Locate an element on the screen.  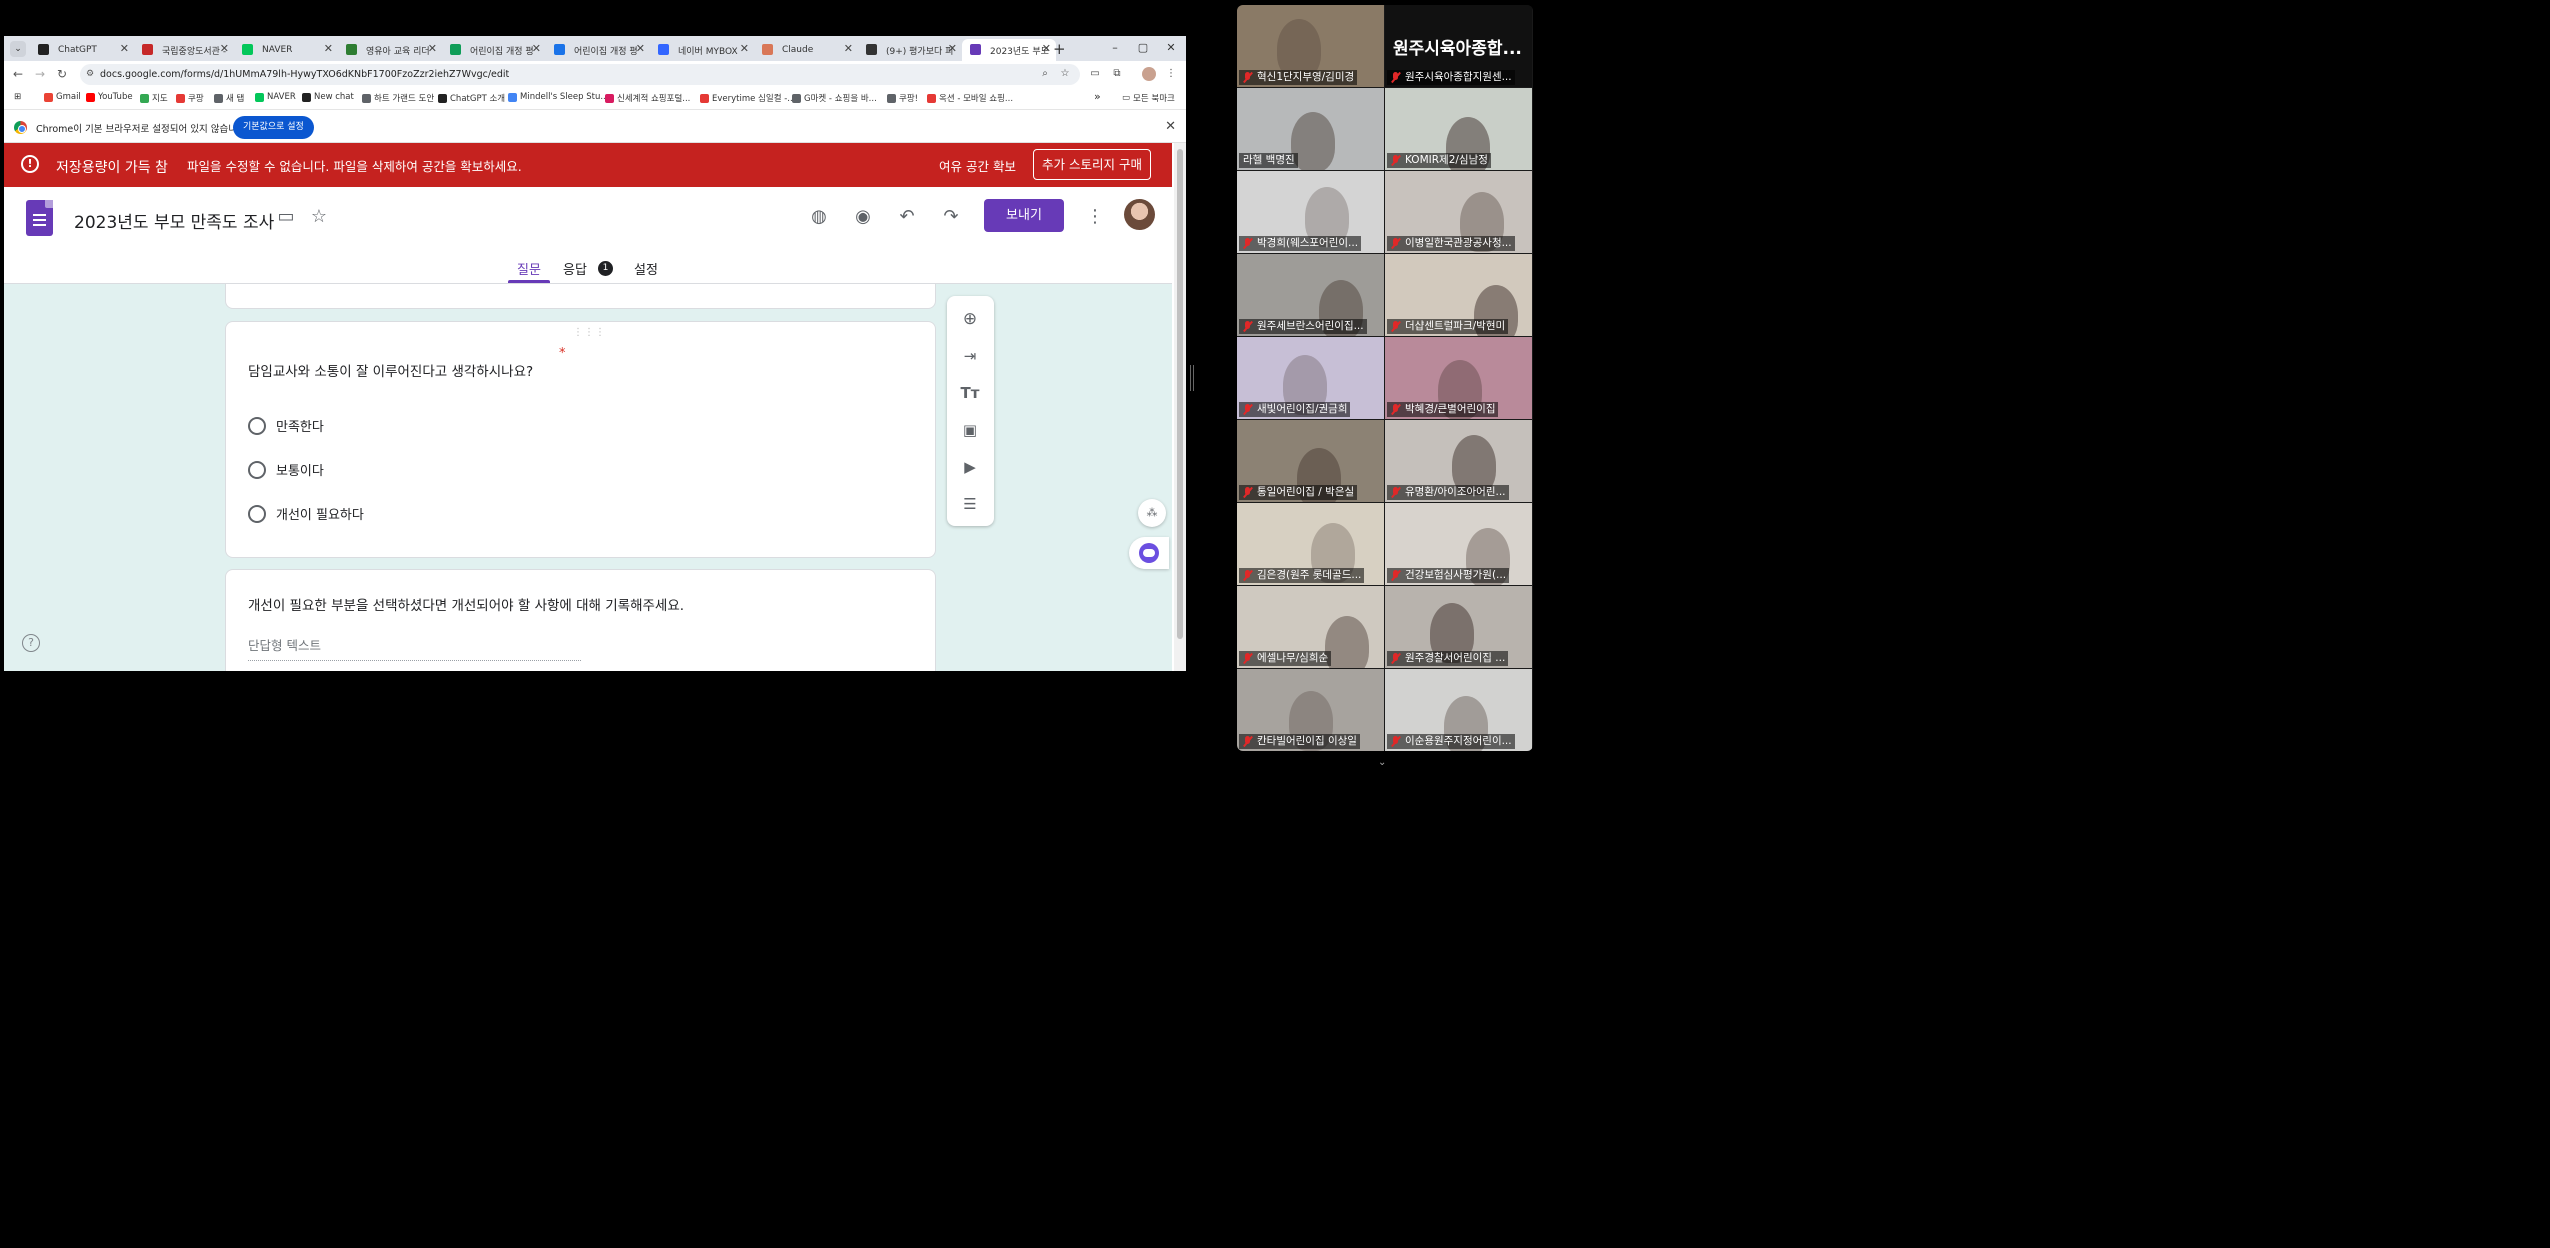
redo-icon: ↷ is located at coordinates (951, 217).